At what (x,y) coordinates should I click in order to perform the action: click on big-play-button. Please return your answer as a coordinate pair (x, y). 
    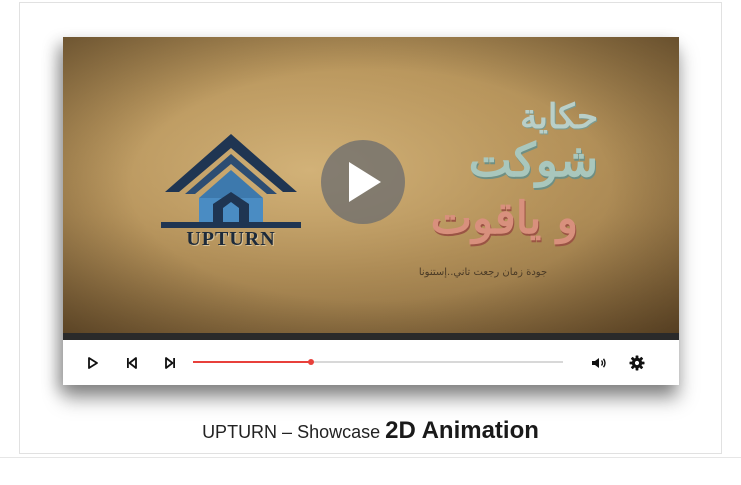
    Looking at the image, I should click on (363, 182).